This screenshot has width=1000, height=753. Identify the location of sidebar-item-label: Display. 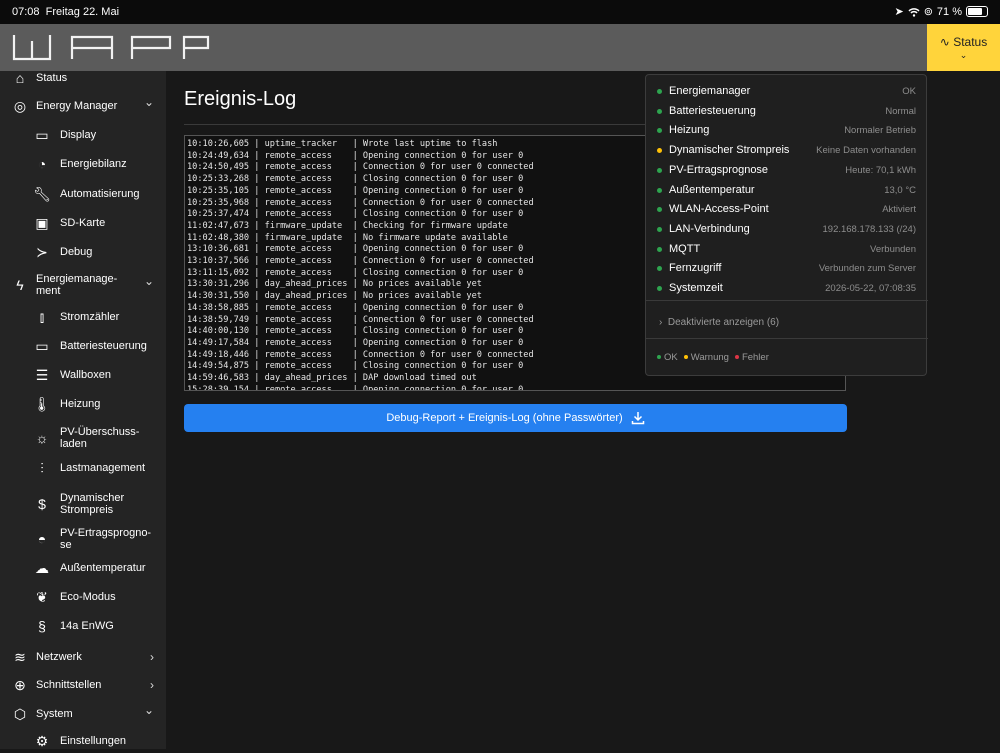
(78, 135).